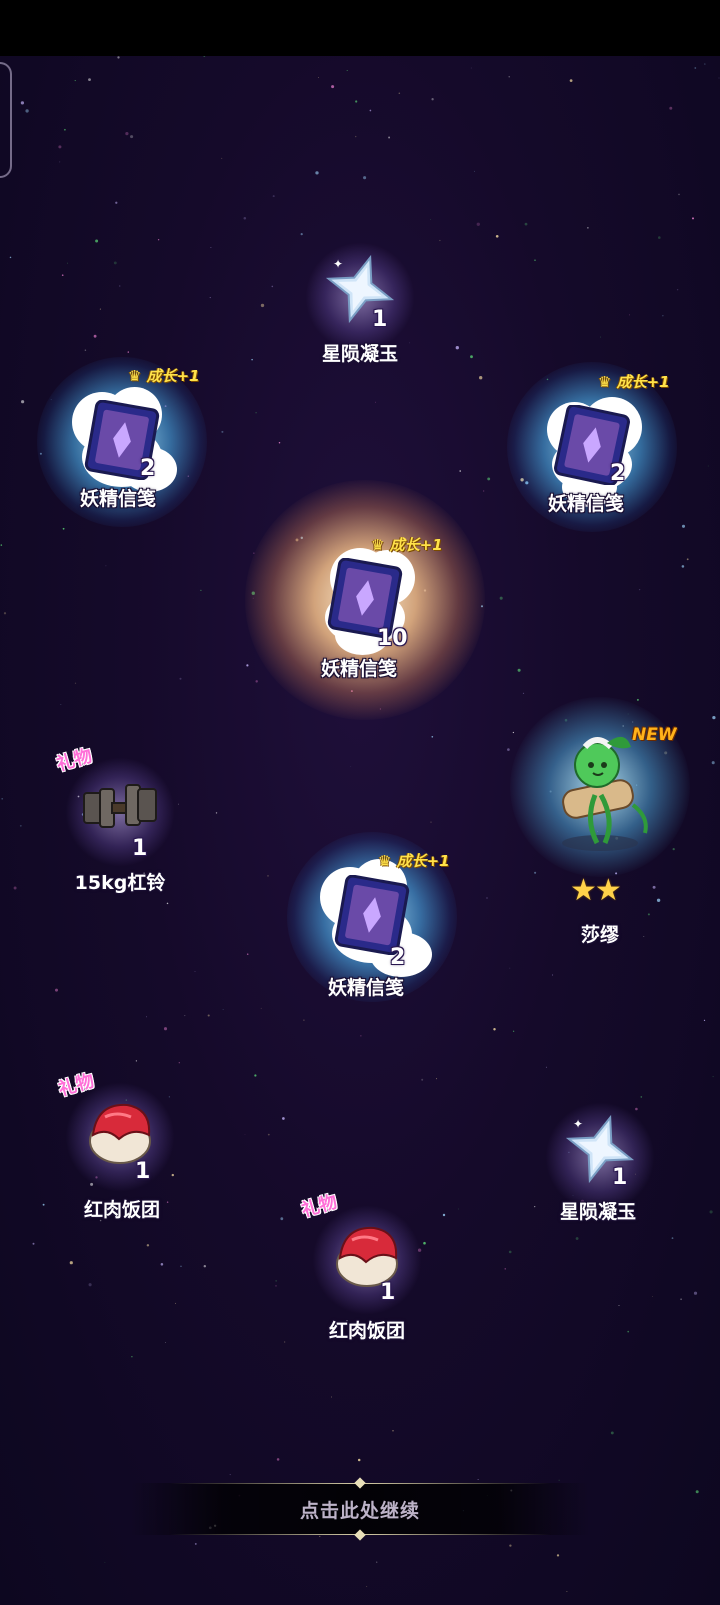 This screenshot has height=1605, width=720. Describe the element at coordinates (365, 988) in the screenshot. I see `reward-name: 妖精信笺` at that location.